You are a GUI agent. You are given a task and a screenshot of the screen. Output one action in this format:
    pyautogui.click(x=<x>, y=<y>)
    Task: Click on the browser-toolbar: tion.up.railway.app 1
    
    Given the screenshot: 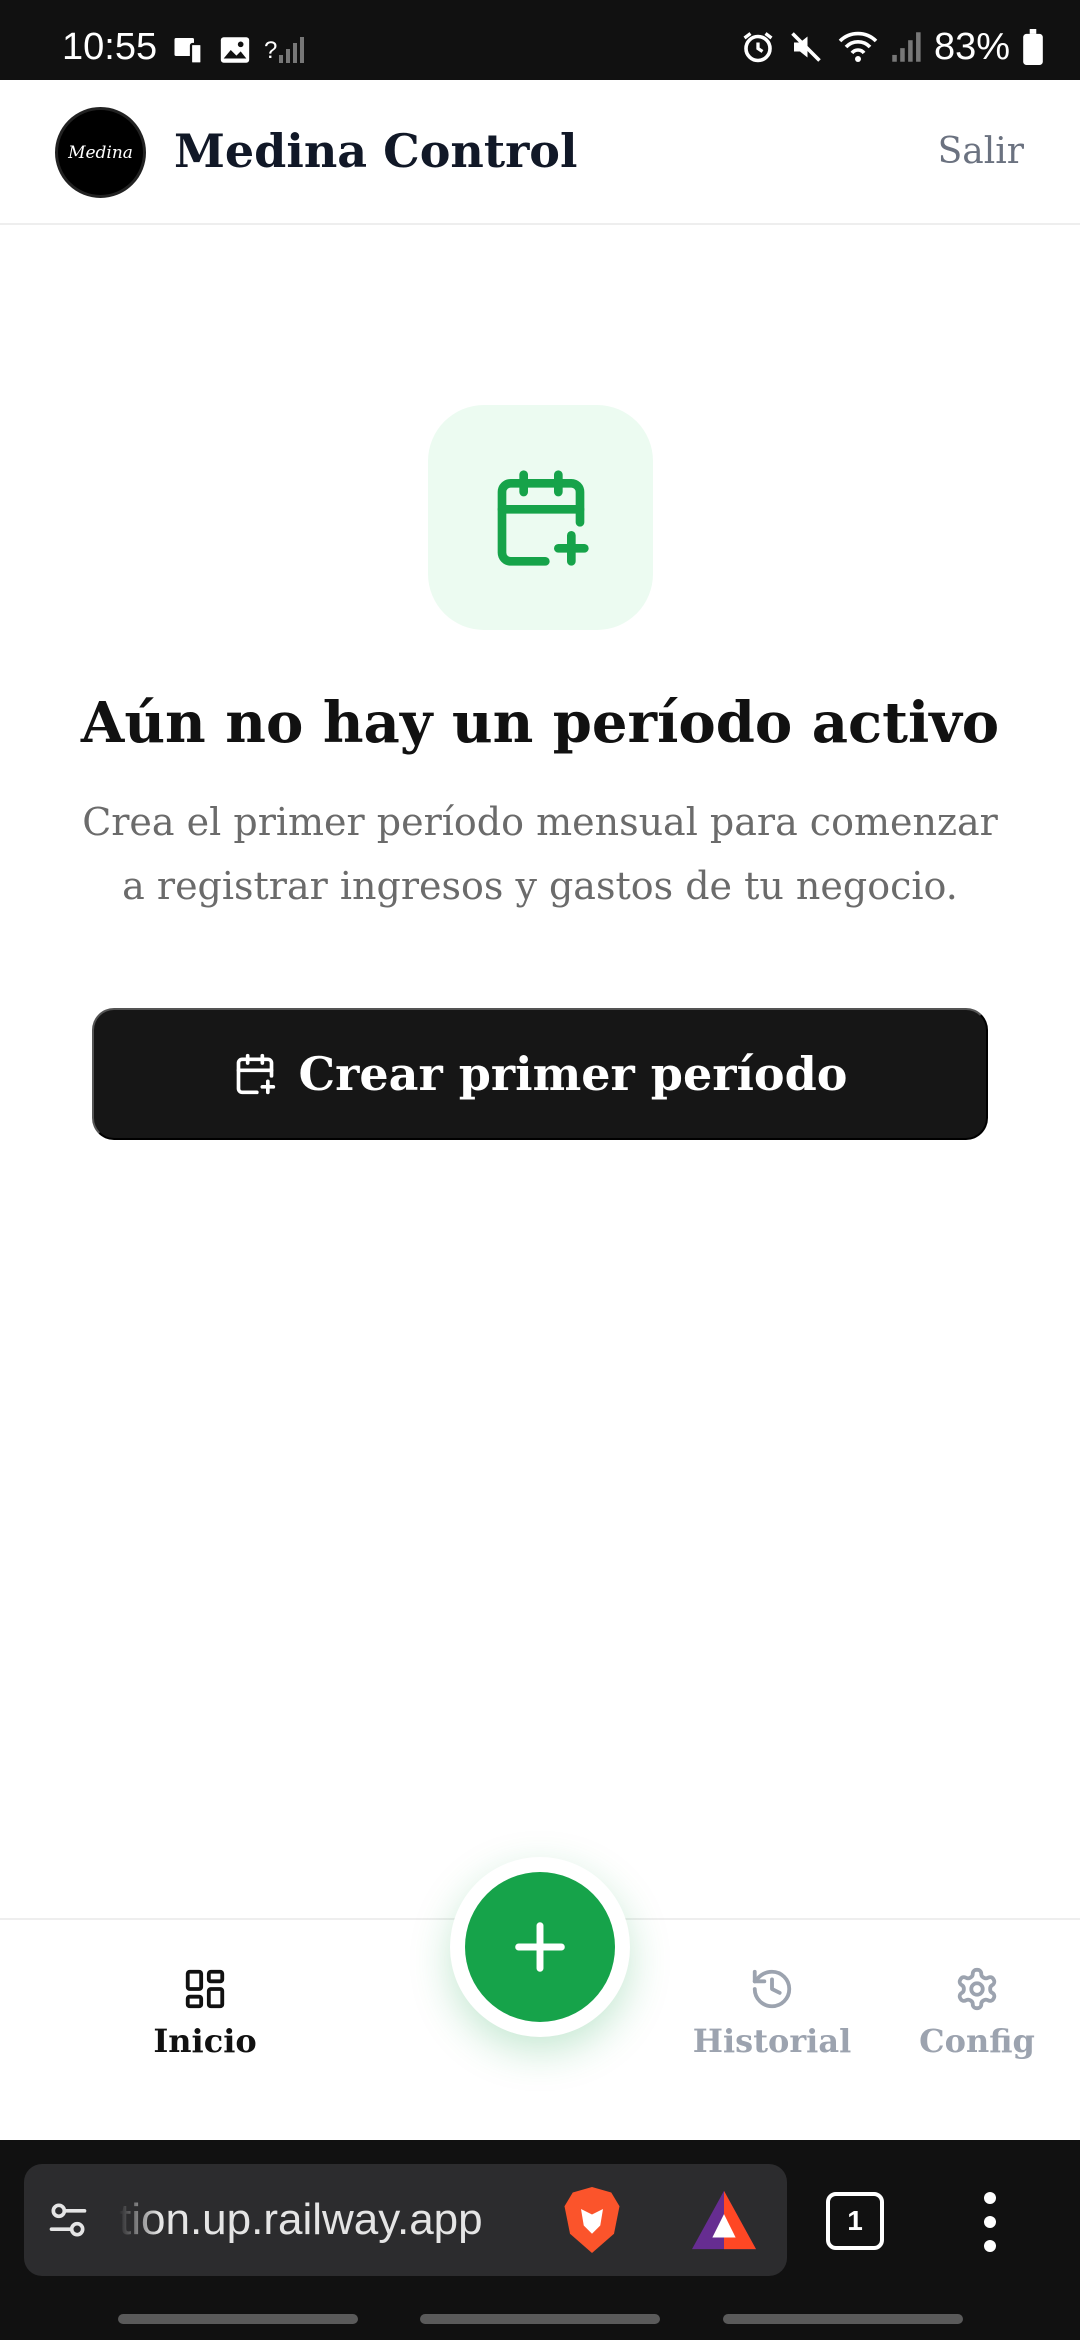 What is the action you would take?
    pyautogui.click(x=540, y=2240)
    